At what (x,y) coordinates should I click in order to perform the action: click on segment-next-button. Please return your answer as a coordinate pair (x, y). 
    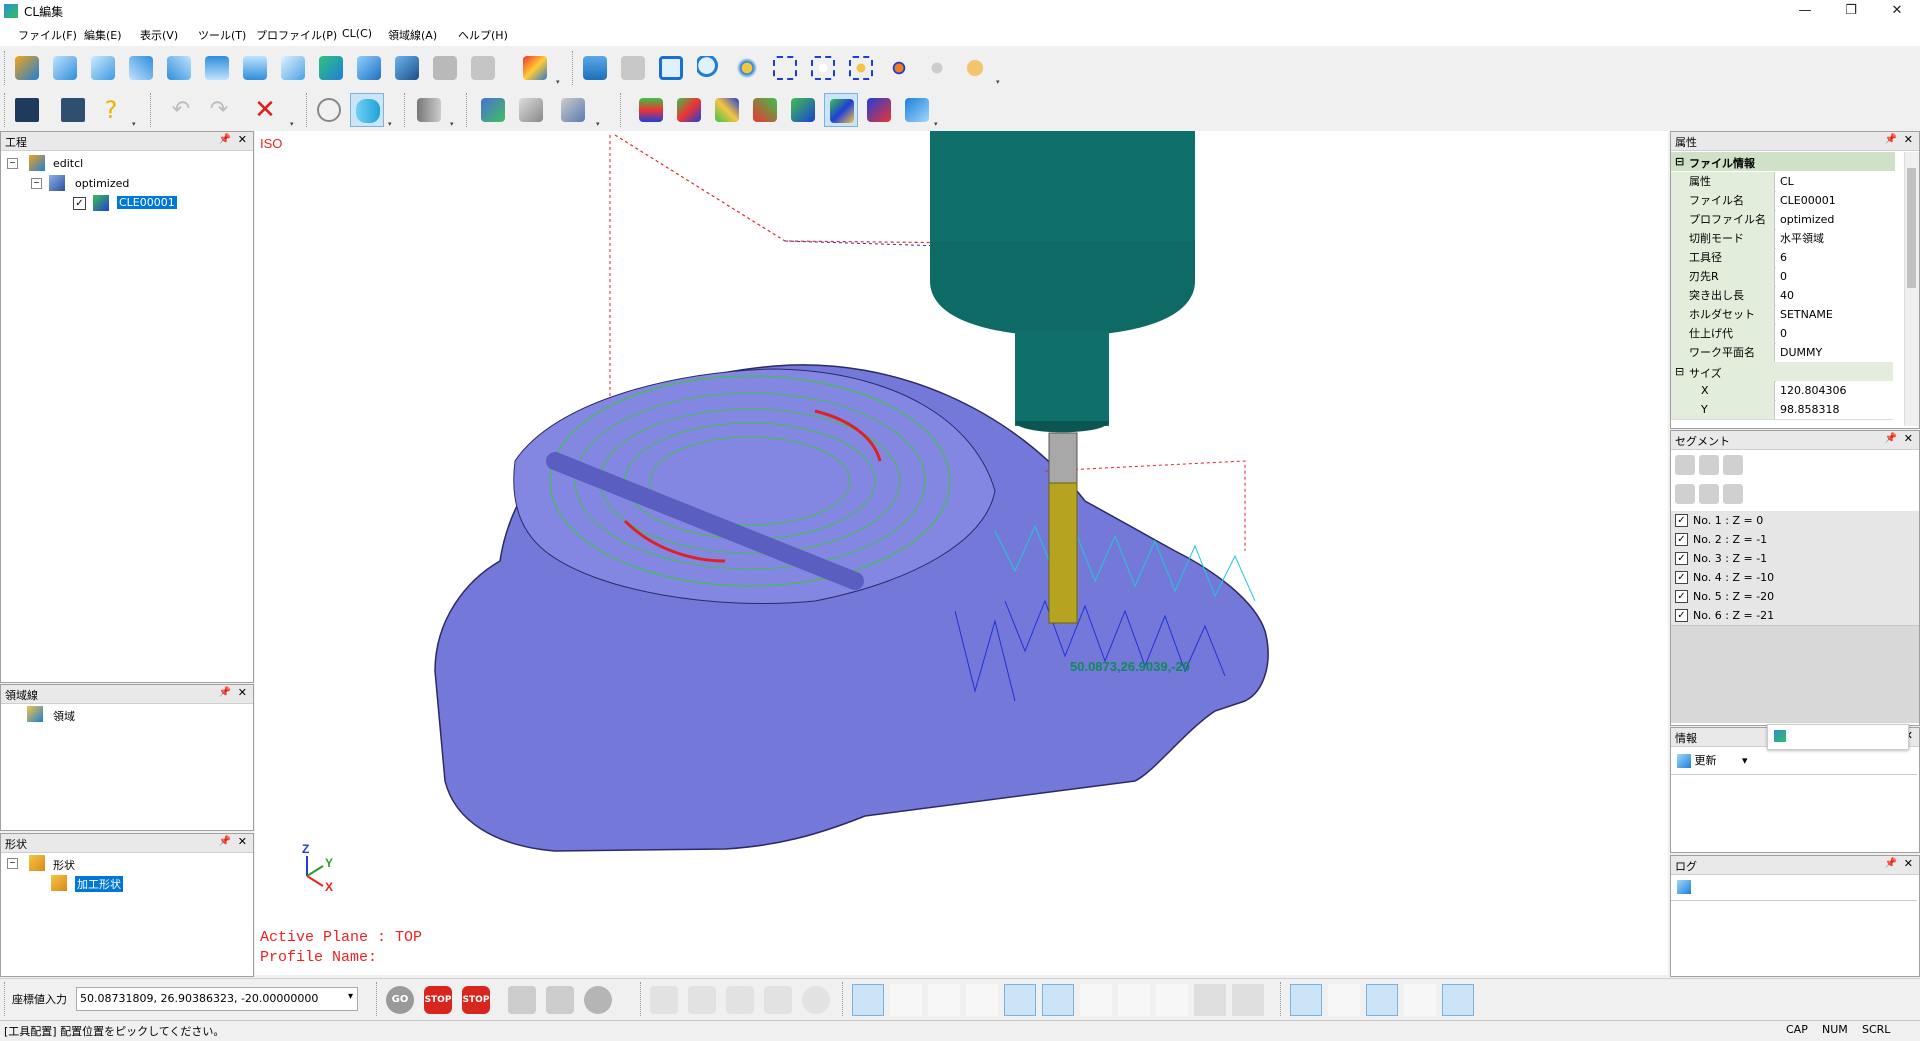
    Looking at the image, I should click on (1685, 494).